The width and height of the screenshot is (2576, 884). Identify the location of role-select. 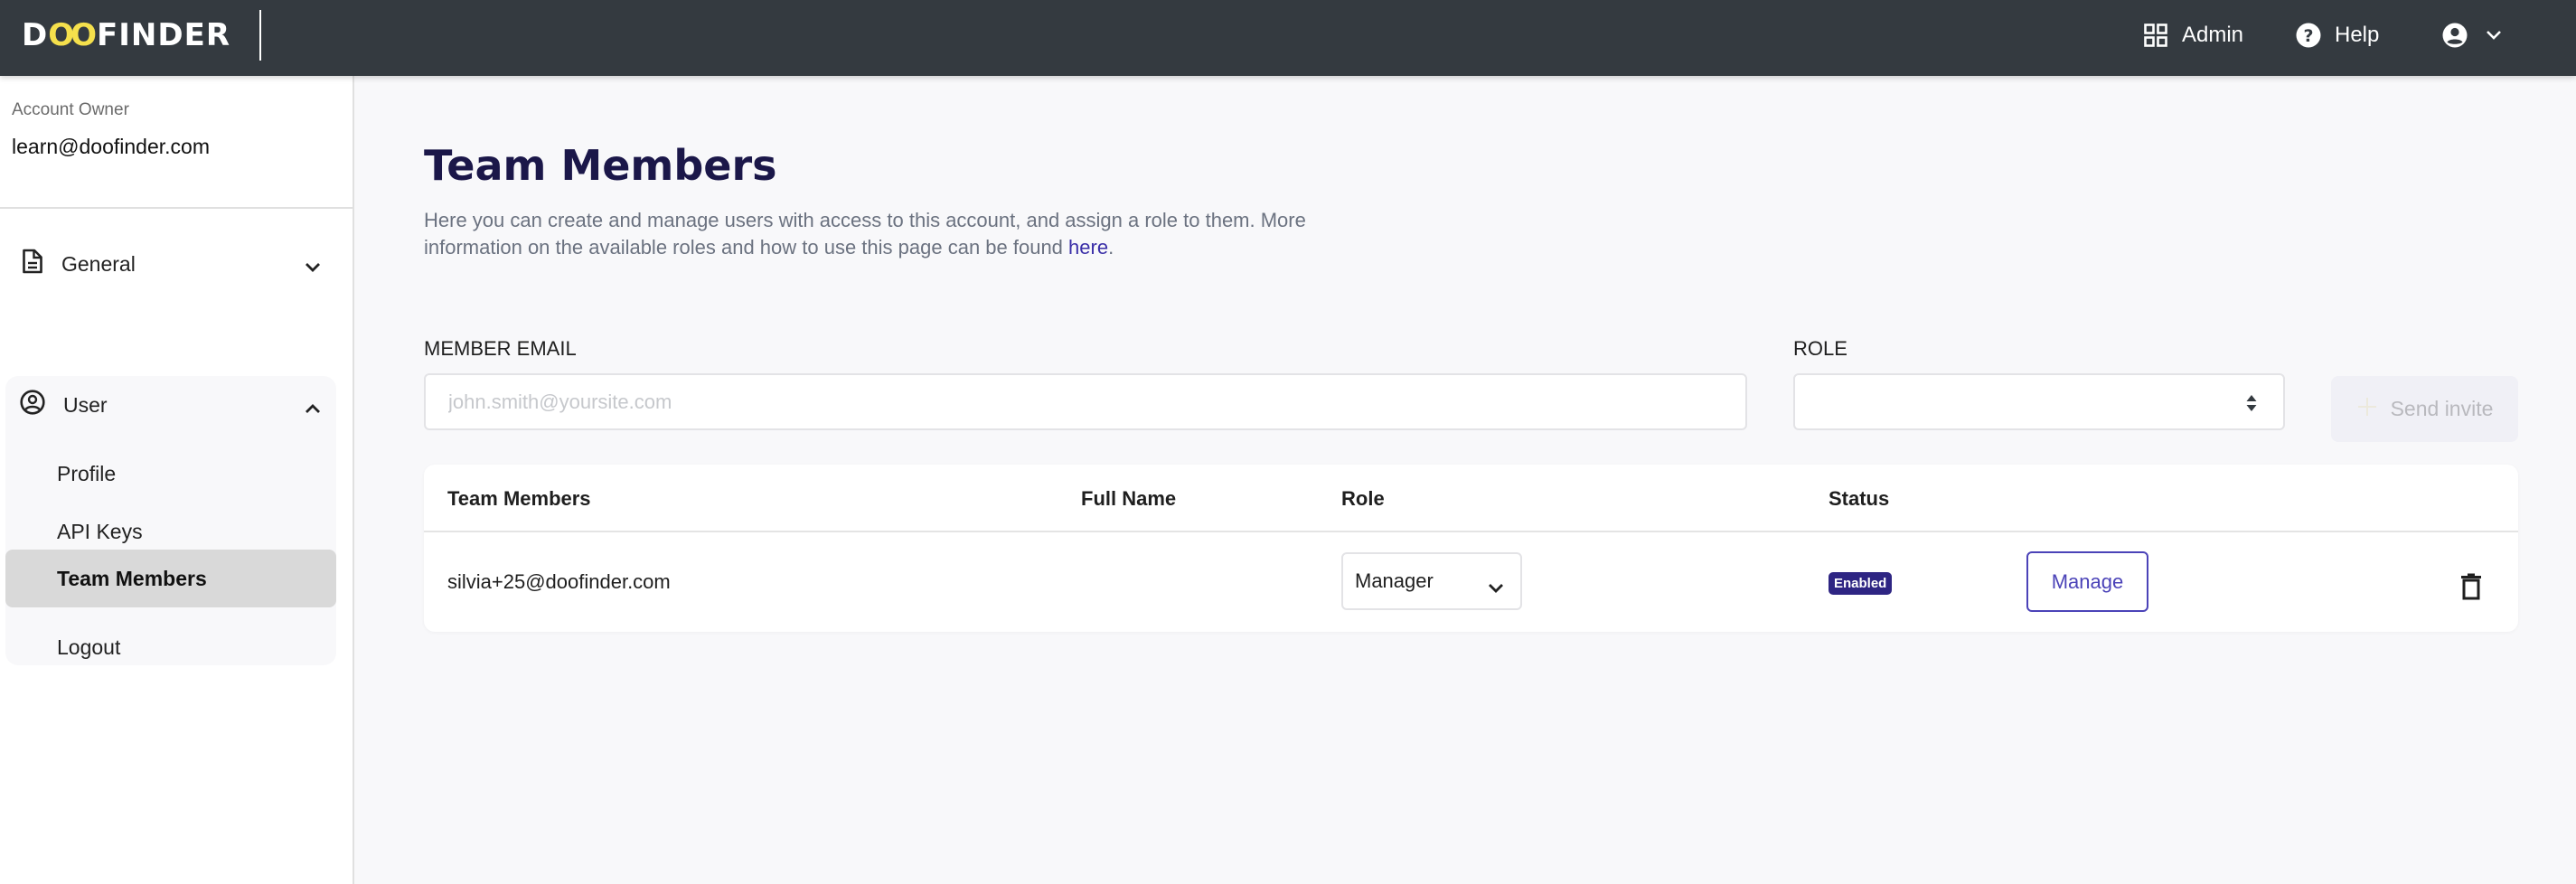
(2039, 401).